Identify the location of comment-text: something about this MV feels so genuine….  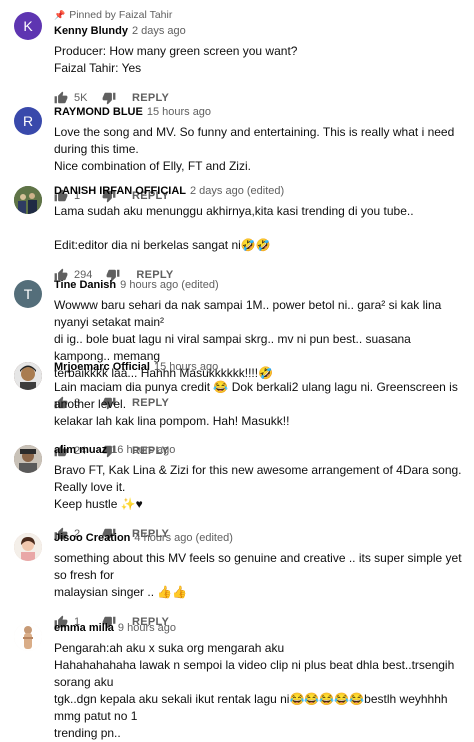
(258, 575).